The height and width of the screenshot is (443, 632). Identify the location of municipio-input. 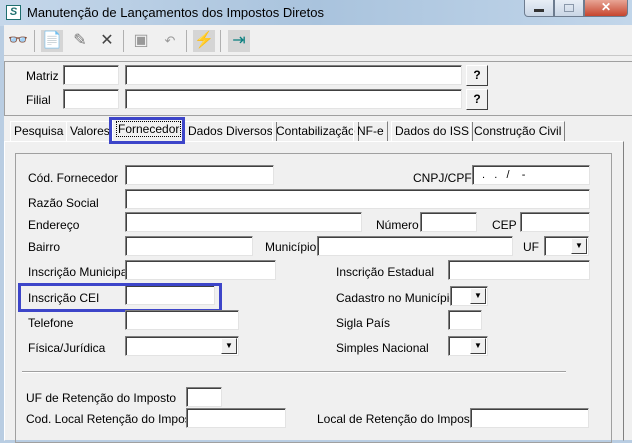
(415, 246).